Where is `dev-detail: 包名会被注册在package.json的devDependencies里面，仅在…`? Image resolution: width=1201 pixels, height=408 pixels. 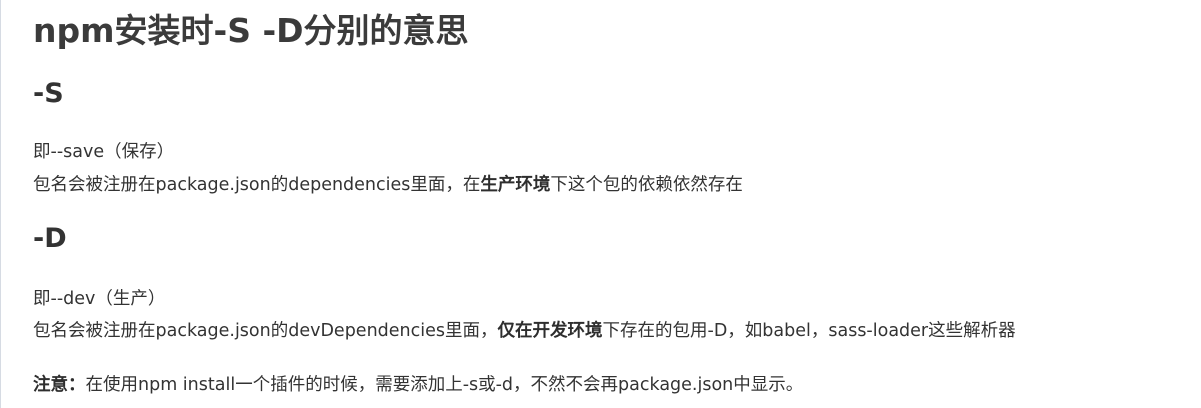 dev-detail: 包名会被注册在package.json的devDependencies里面，仅在… is located at coordinates (524, 331).